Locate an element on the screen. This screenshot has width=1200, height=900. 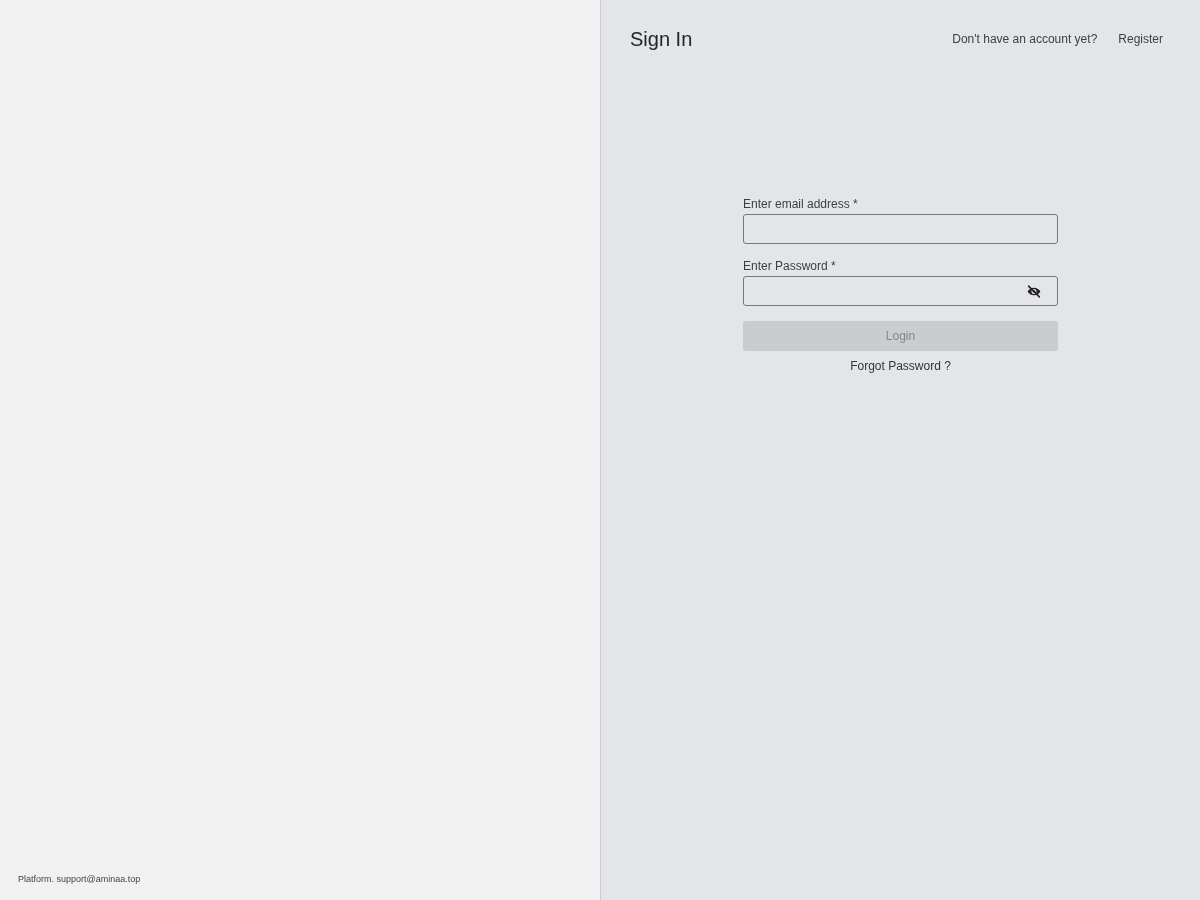
forgot-password-link: Forgot Password ? is located at coordinates (900, 366).